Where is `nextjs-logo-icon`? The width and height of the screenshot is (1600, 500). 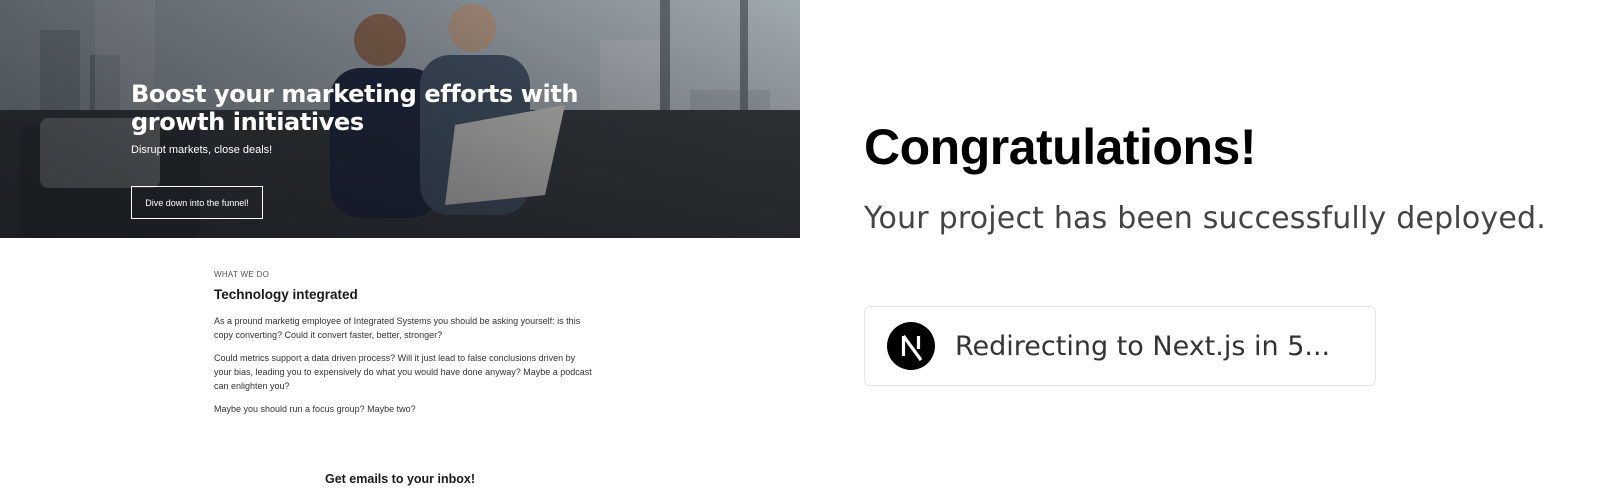 nextjs-logo-icon is located at coordinates (911, 346).